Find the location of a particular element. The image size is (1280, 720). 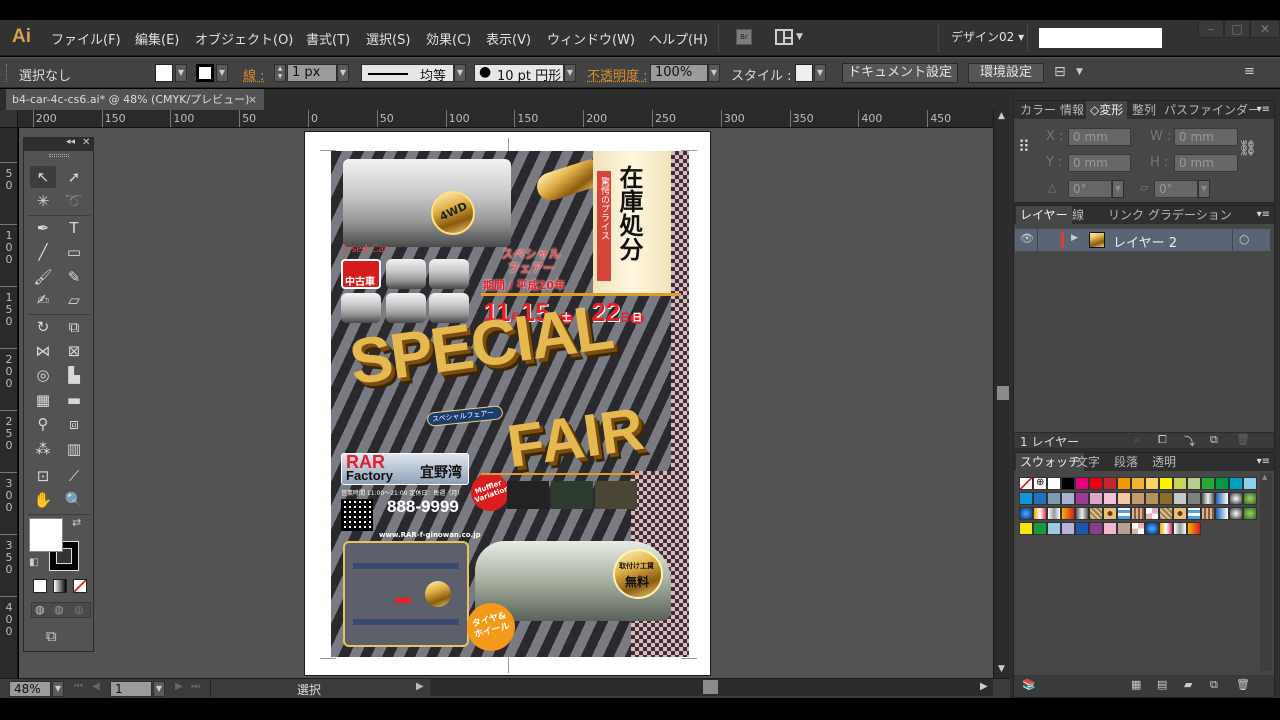

tab-links: リンク is located at coordinates (1126, 215).